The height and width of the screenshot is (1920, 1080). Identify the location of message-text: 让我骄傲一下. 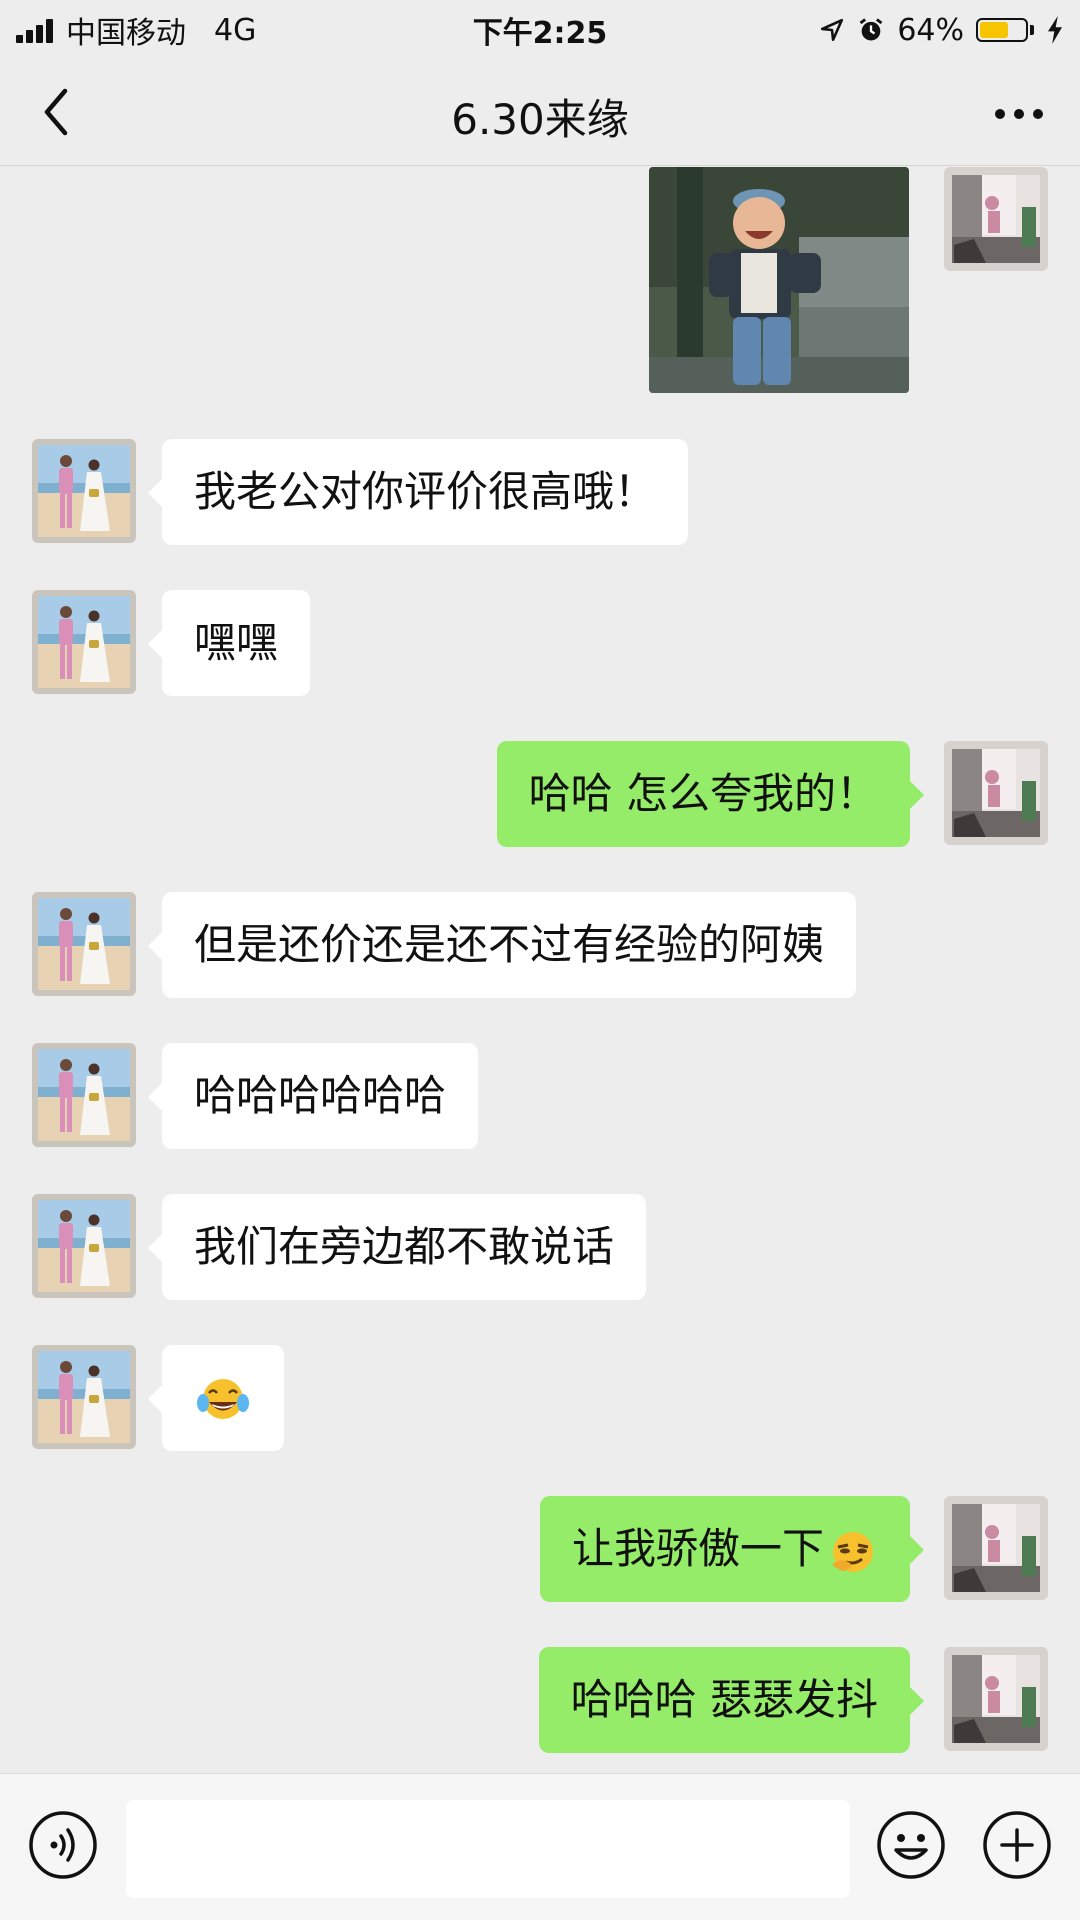
(697, 1548).